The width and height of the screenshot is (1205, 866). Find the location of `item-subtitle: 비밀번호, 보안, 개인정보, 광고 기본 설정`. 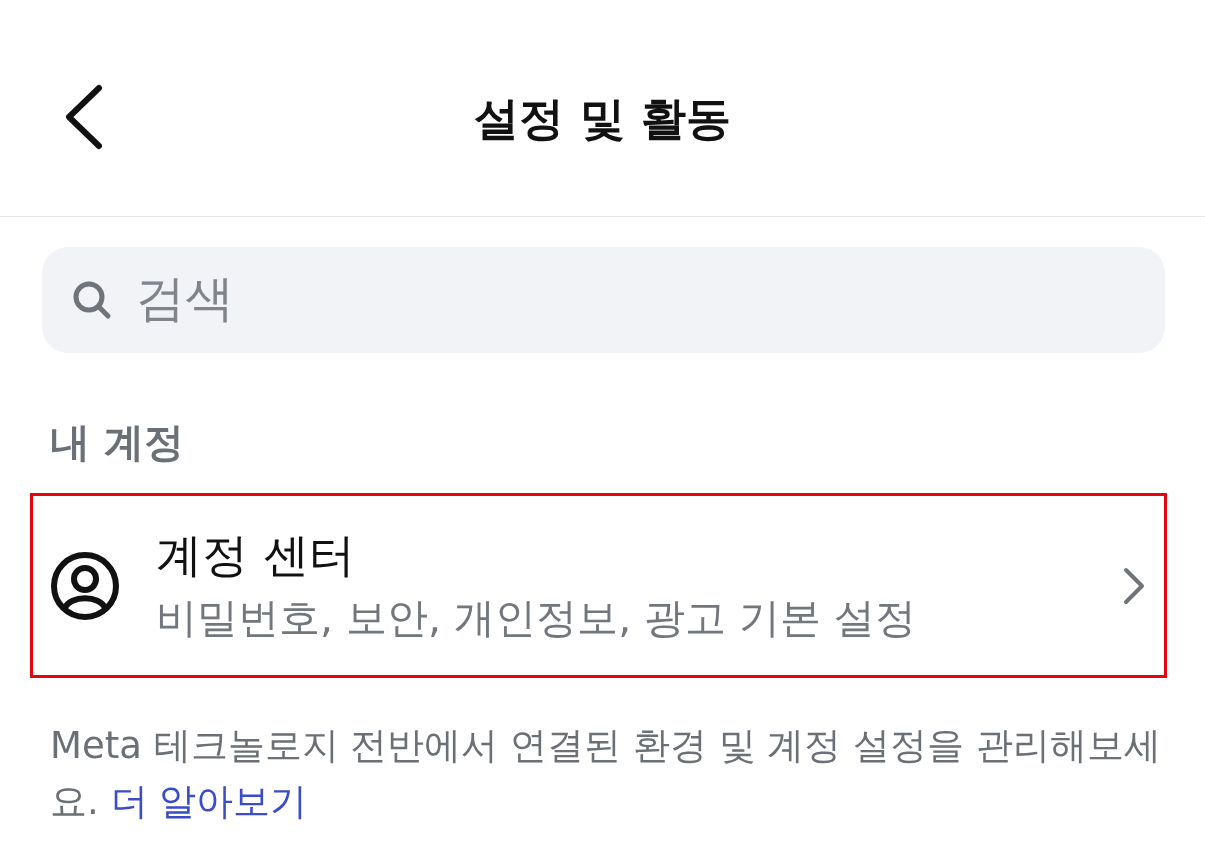

item-subtitle: 비밀번호, 보안, 개인정보, 광고 기본 설정 is located at coordinates (536, 618).